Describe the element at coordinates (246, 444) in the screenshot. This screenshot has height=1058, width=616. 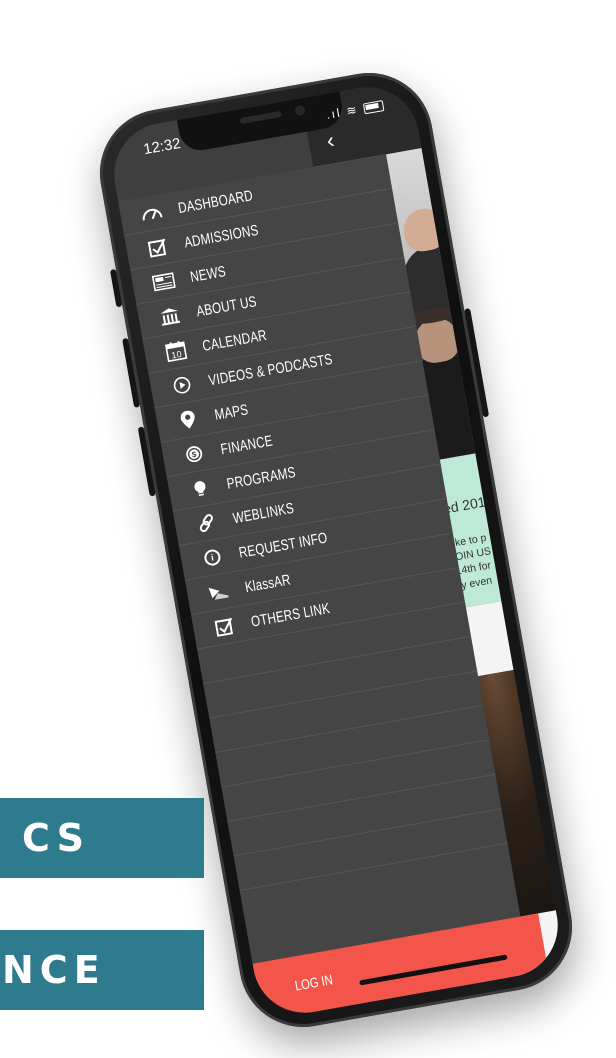
I see `menu-item-label: FINANCE` at that location.